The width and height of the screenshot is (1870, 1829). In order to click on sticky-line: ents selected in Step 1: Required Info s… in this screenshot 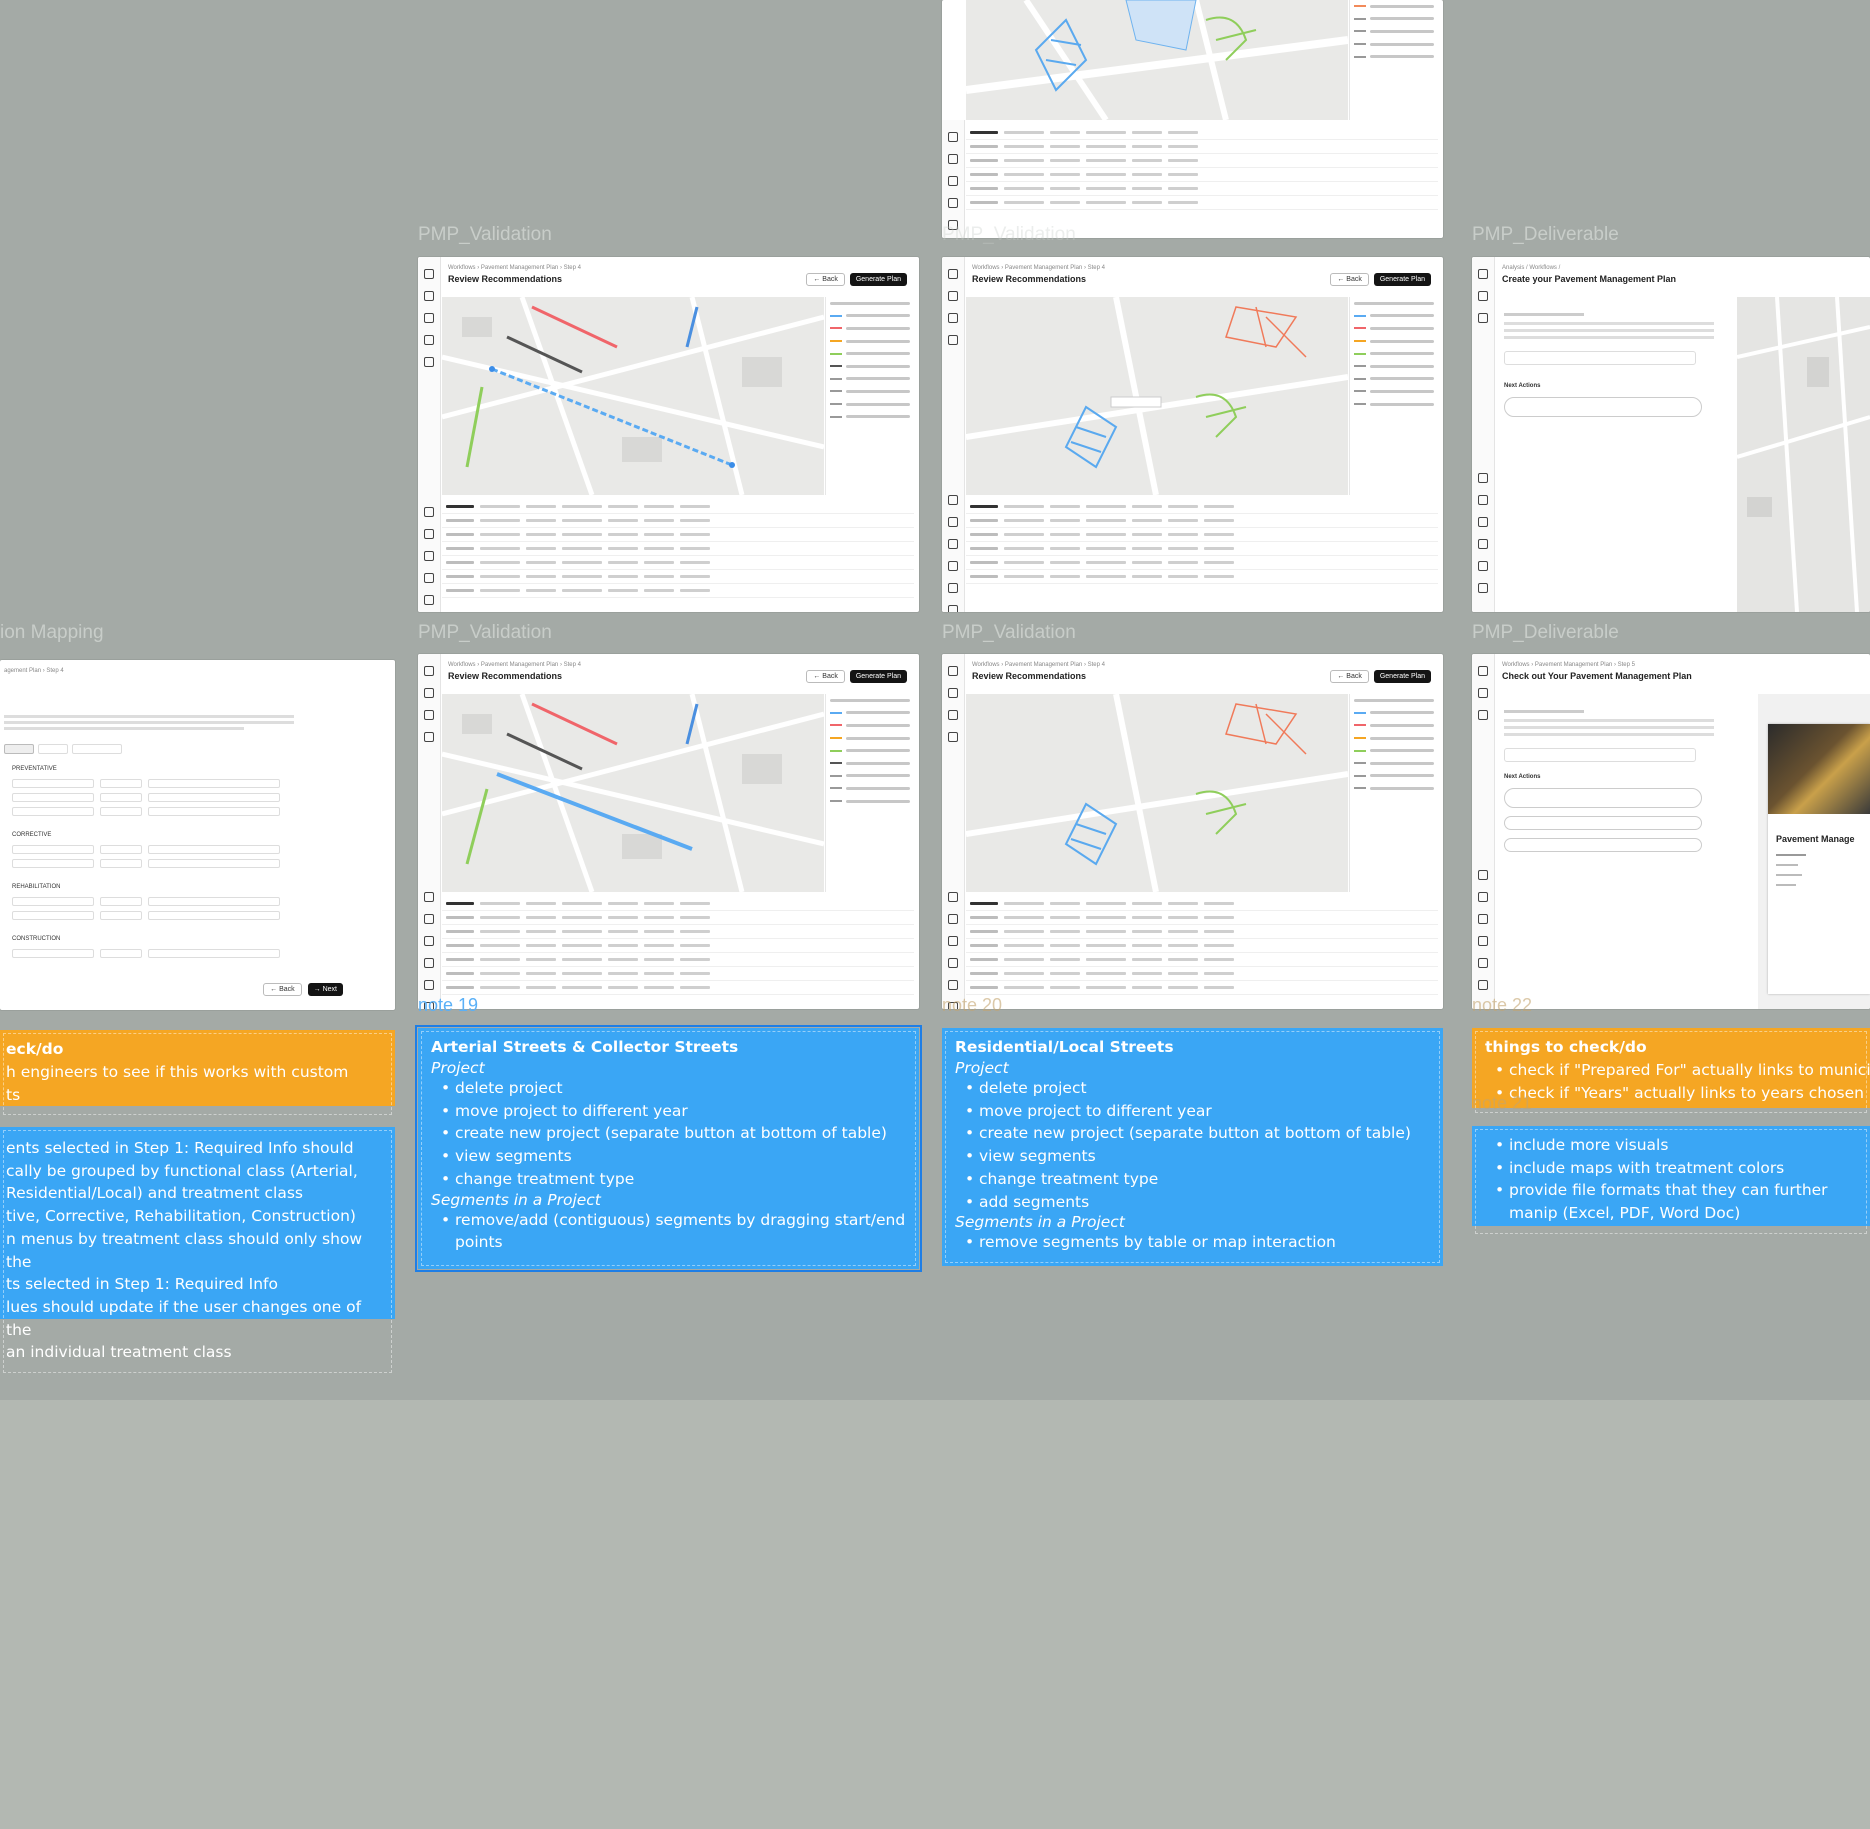, I will do `click(180, 1148)`.